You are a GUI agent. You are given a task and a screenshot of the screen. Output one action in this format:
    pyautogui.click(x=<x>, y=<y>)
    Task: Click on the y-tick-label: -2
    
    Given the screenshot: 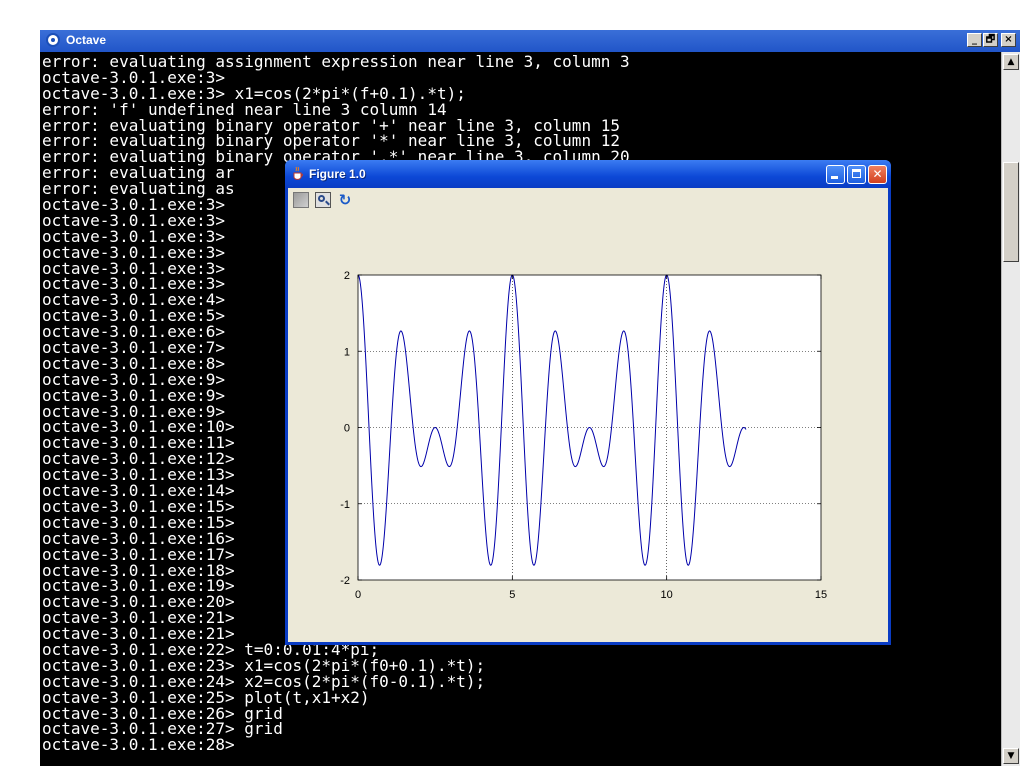 What is the action you would take?
    pyautogui.click(x=345, y=581)
    